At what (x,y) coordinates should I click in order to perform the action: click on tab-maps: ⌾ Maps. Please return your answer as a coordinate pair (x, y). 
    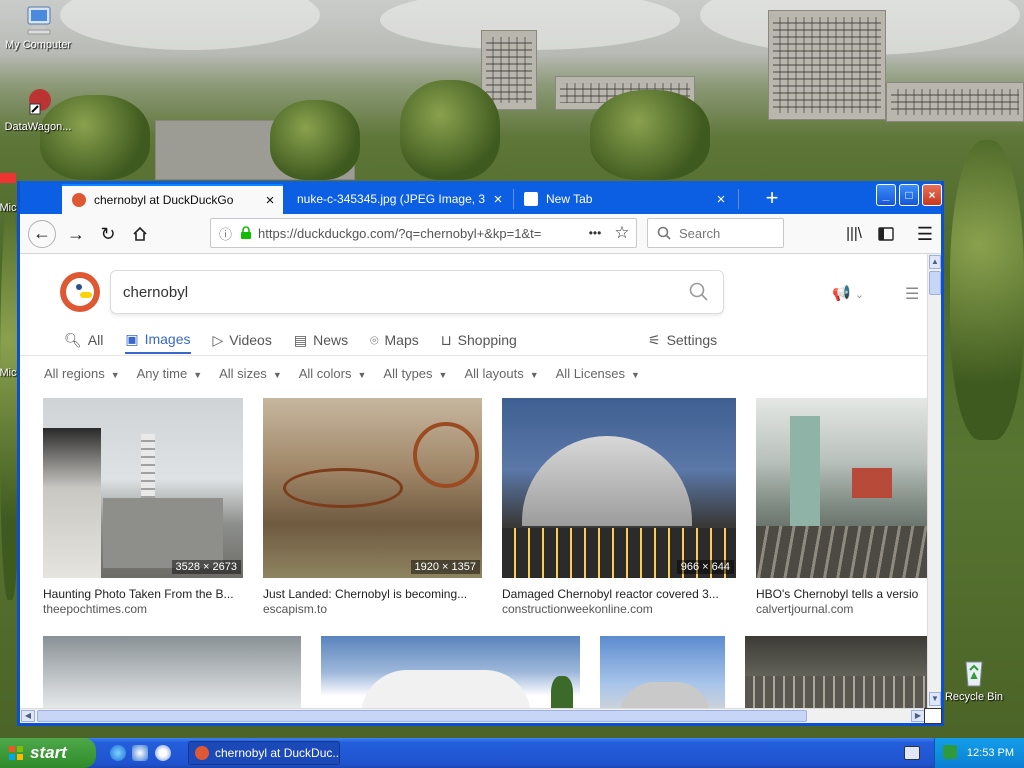
    Looking at the image, I should click on (394, 340).